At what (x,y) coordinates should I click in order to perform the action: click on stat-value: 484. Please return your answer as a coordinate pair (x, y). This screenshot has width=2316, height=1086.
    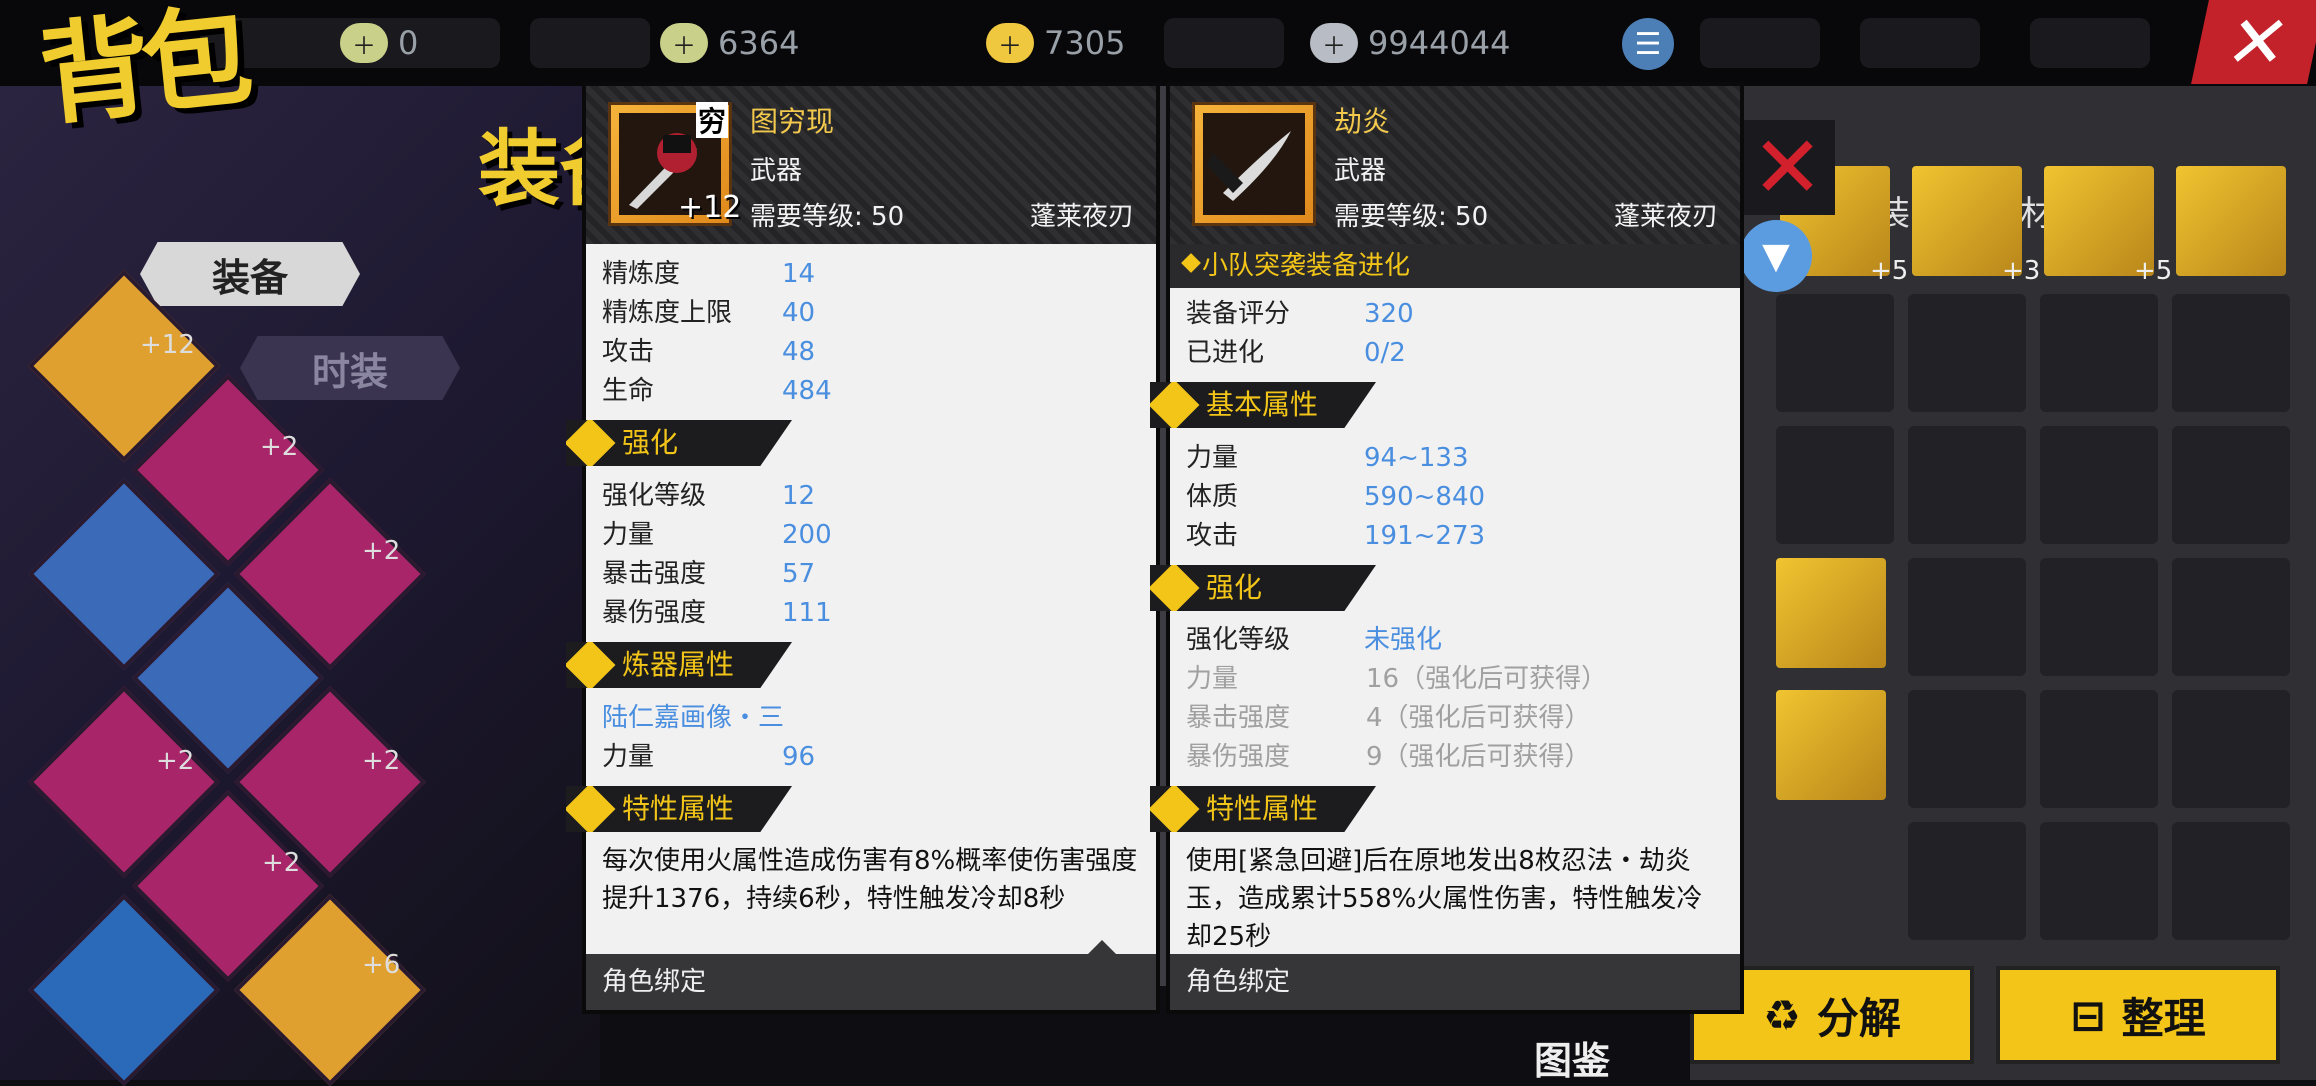
    Looking at the image, I should click on (807, 391).